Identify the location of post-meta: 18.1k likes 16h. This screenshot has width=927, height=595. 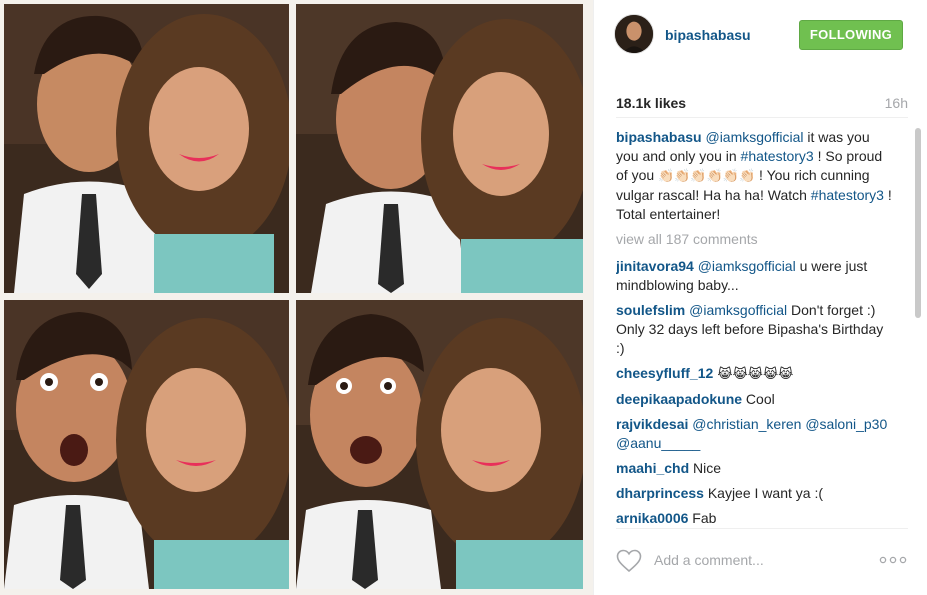
(762, 103).